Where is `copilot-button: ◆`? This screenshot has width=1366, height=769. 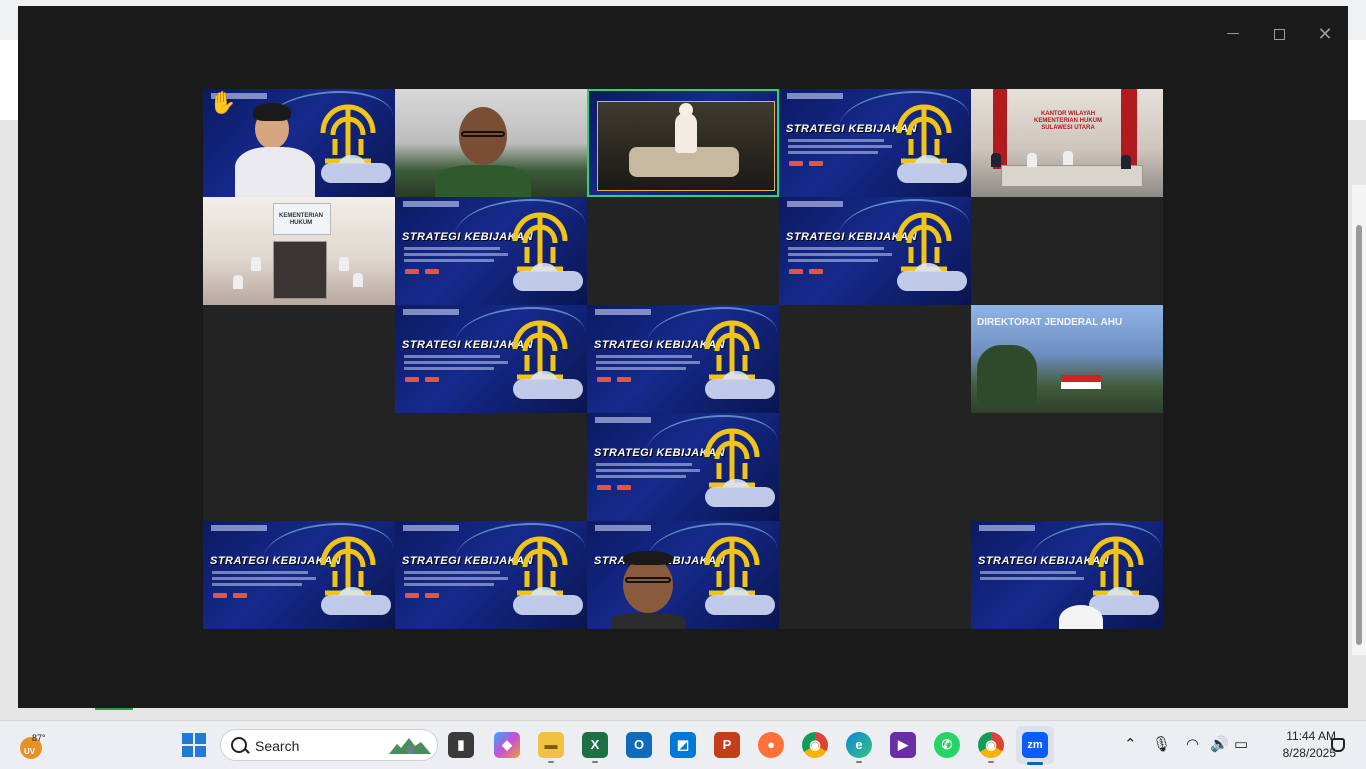
copilot-button: ◆ is located at coordinates (507, 745).